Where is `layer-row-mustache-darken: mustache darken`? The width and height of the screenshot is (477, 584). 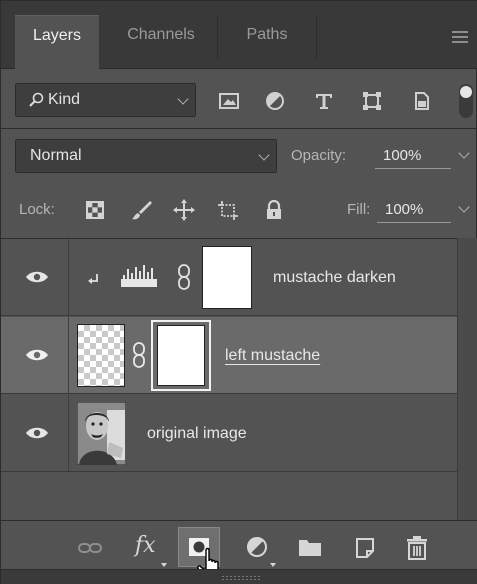 layer-row-mustache-darken: mustache darken is located at coordinates (229, 277).